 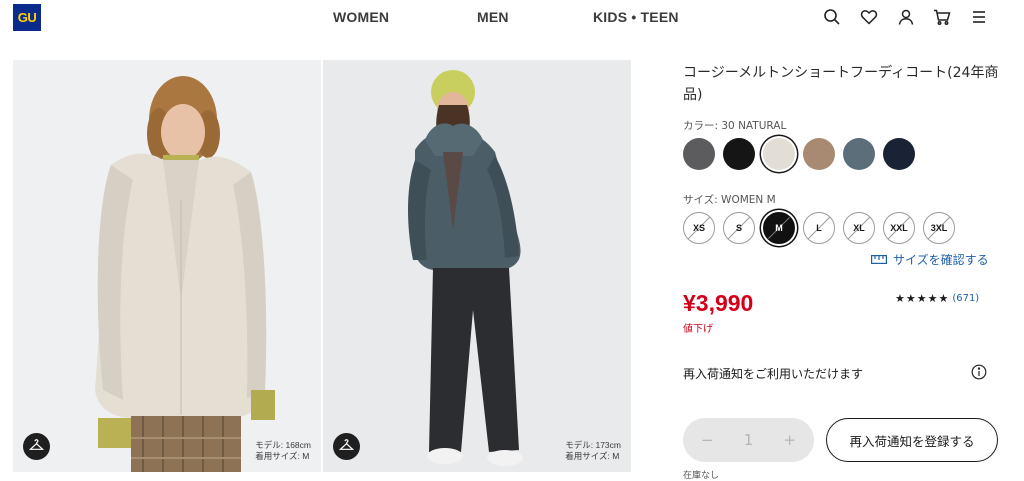 What do you see at coordinates (636, 17) in the screenshot?
I see `nav-kids-teen: KIDS • TEEN` at bounding box center [636, 17].